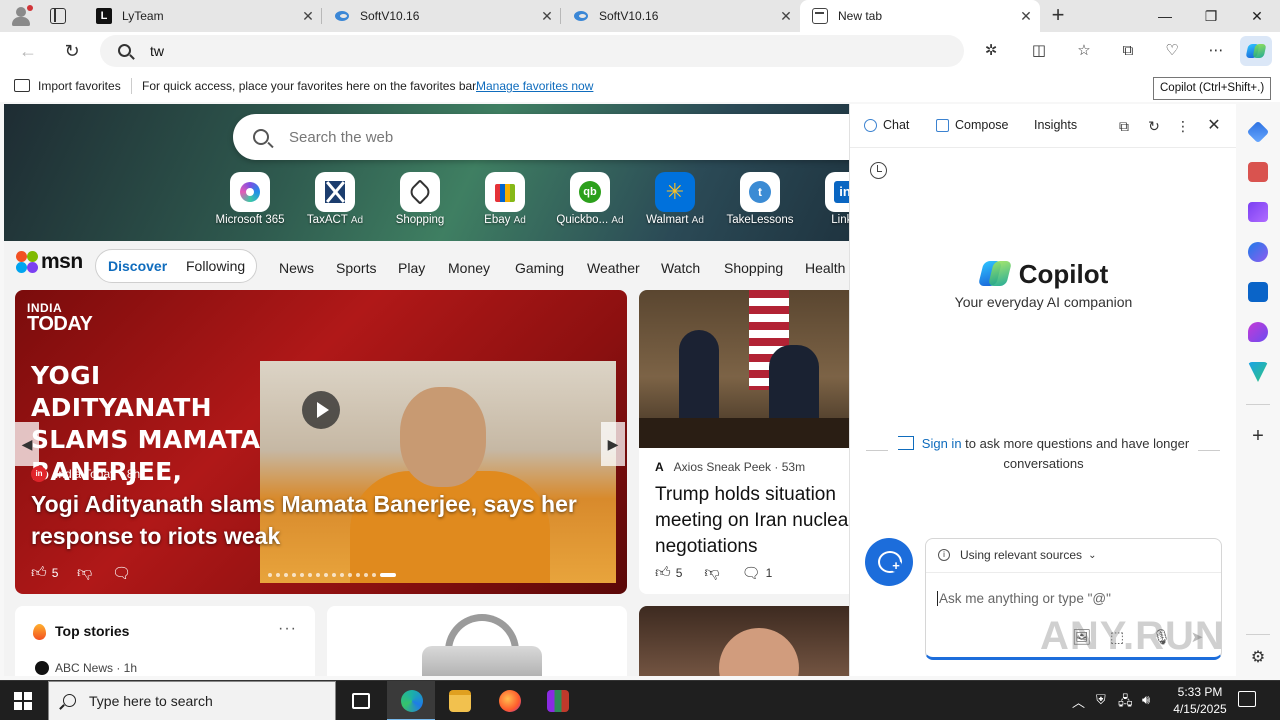  What do you see at coordinates (341, 137) in the screenshot?
I see `web-search-placeholder: Search the web` at bounding box center [341, 137].